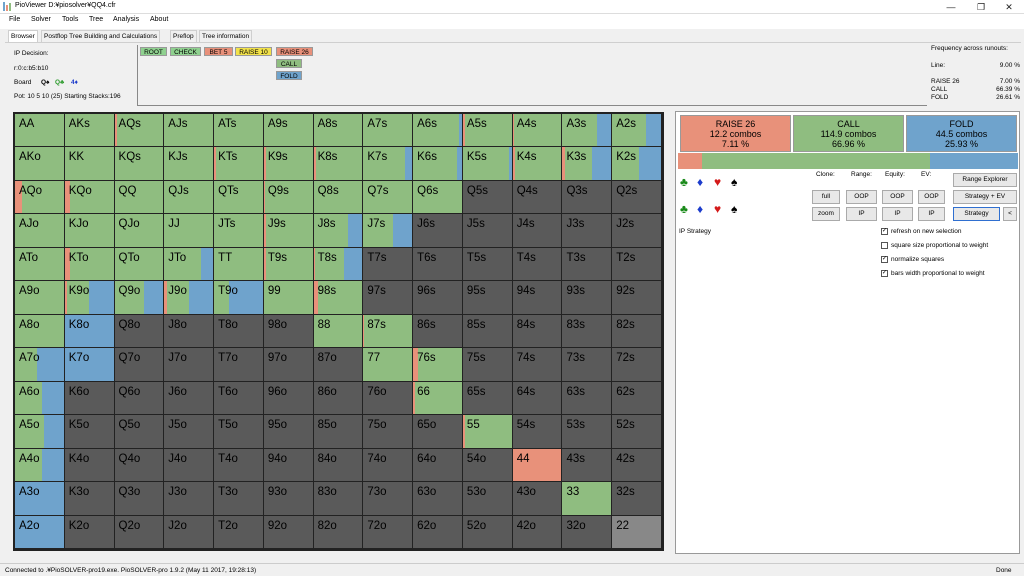 Image resolution: width=1024 pixels, height=576 pixels. I want to click on hand-cell-84o: 84o, so click(338, 465).